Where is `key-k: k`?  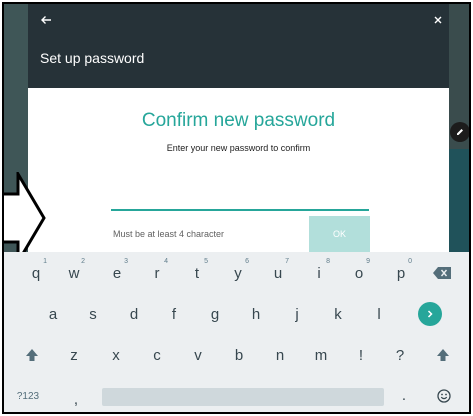 key-k: k is located at coordinates (338, 314).